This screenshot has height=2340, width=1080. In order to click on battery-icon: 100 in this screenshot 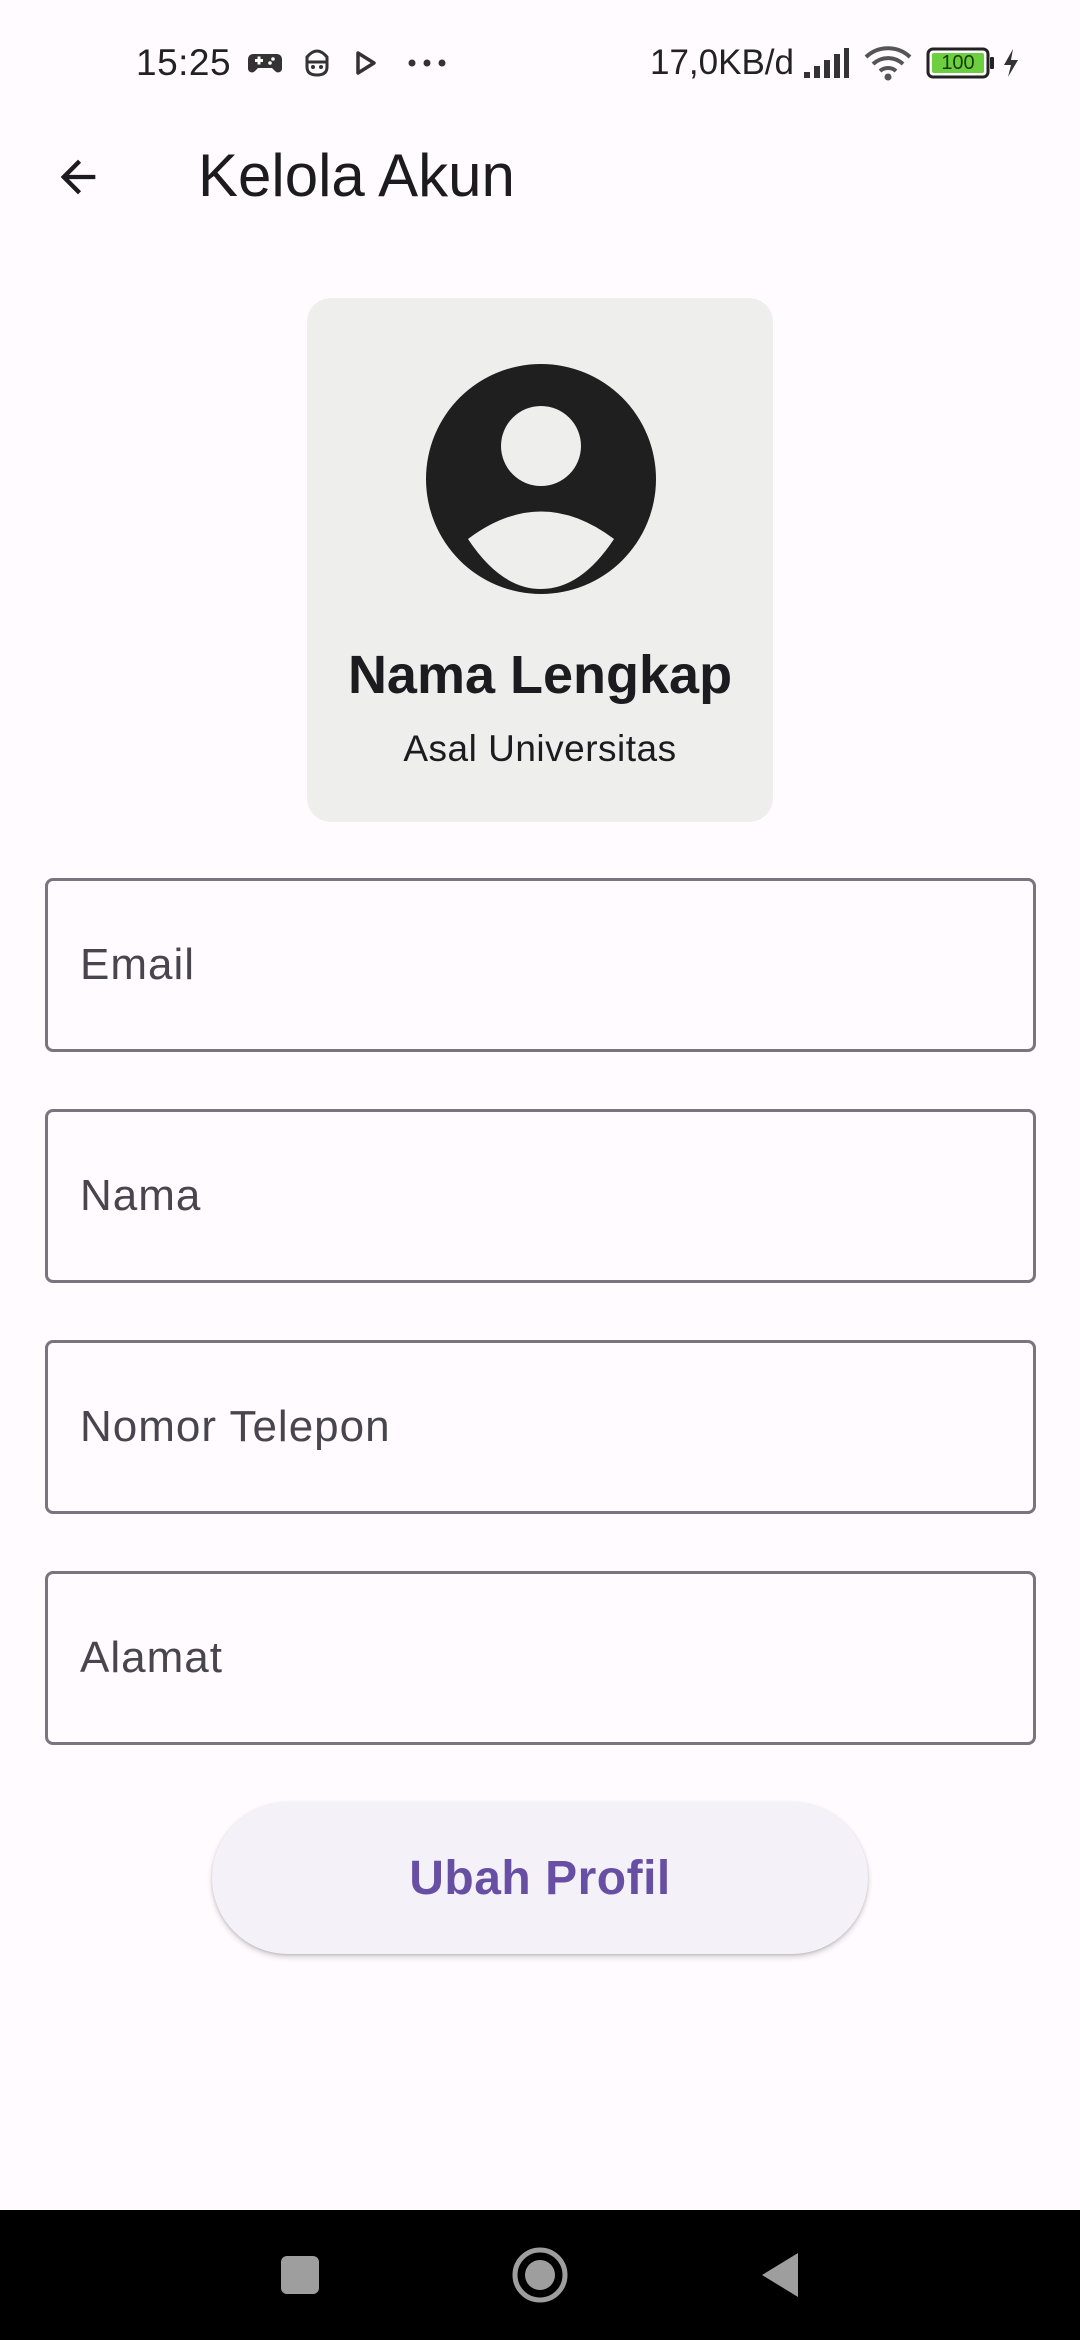, I will do `click(961, 63)`.